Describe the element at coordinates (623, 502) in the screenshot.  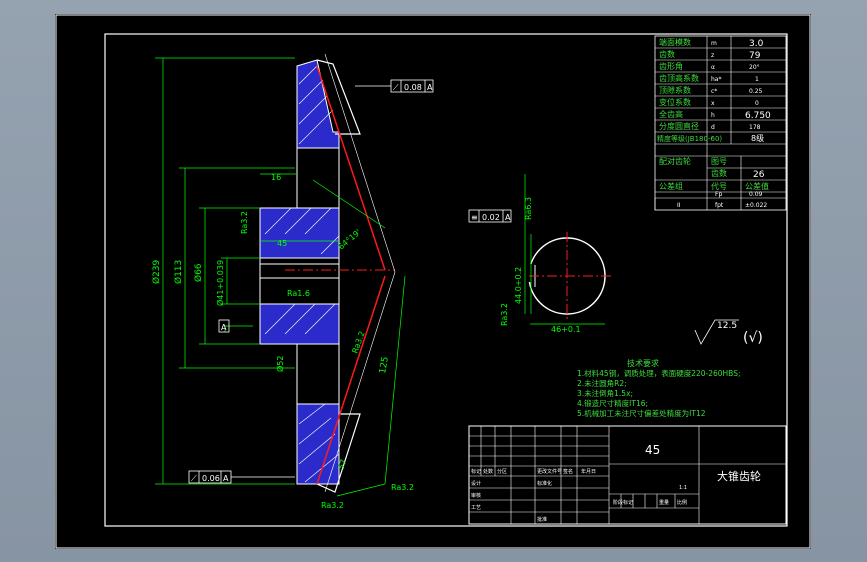
I see `svg-text: 阶段标记` at that location.